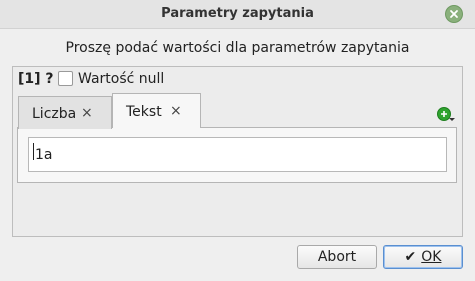 This screenshot has height=281, width=475. I want to click on window-title: Parametry zapytania, so click(237, 13).